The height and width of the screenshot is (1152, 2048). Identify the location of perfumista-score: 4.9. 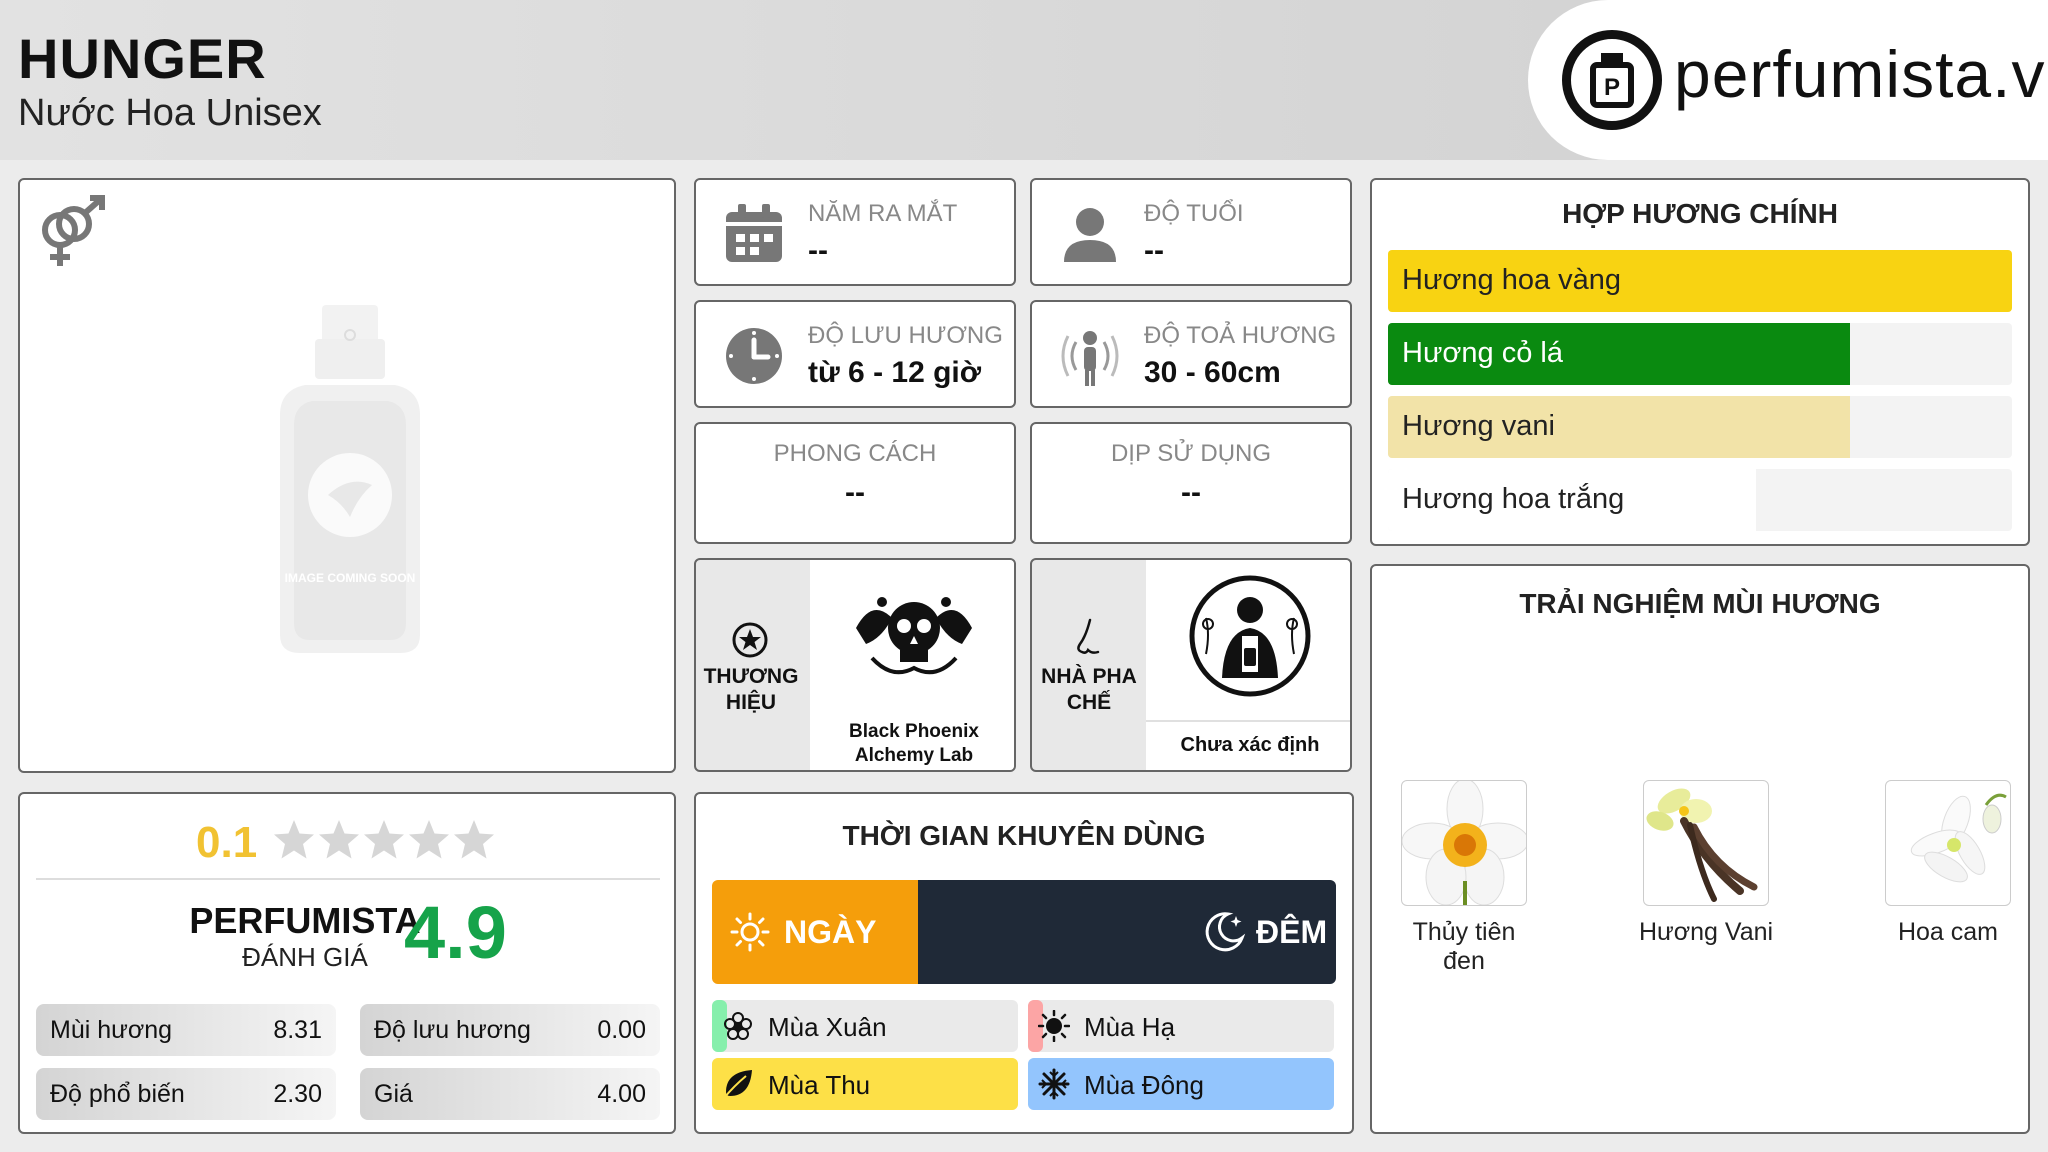
(455, 932).